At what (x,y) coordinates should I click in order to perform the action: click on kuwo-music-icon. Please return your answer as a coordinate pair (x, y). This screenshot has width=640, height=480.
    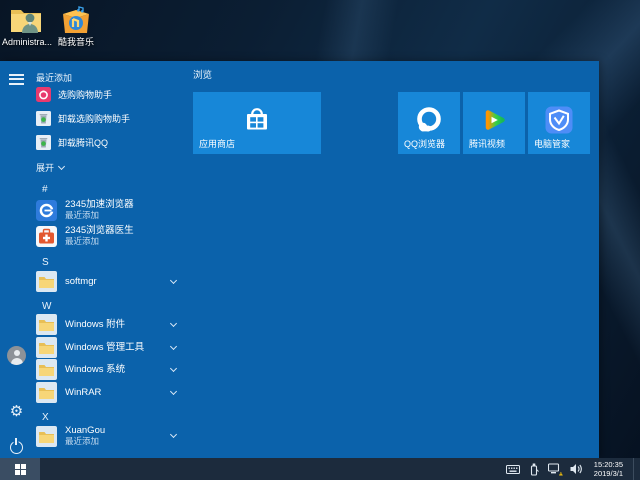
    Looking at the image, I should click on (76, 19).